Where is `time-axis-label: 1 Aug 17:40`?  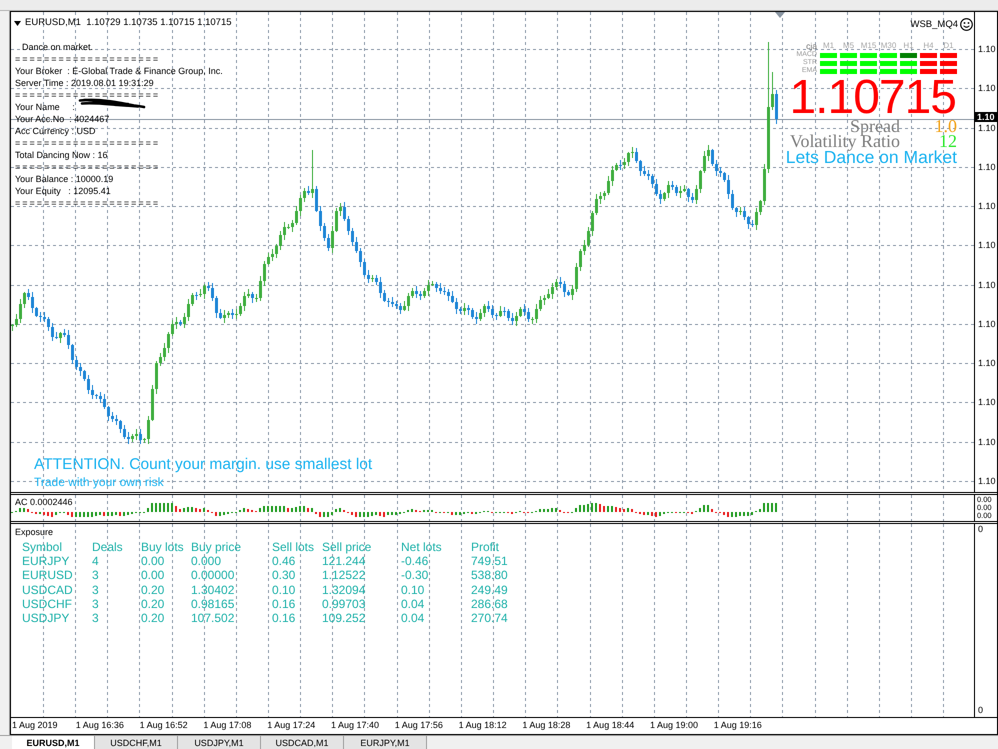 time-axis-label: 1 Aug 17:40 is located at coordinates (355, 725).